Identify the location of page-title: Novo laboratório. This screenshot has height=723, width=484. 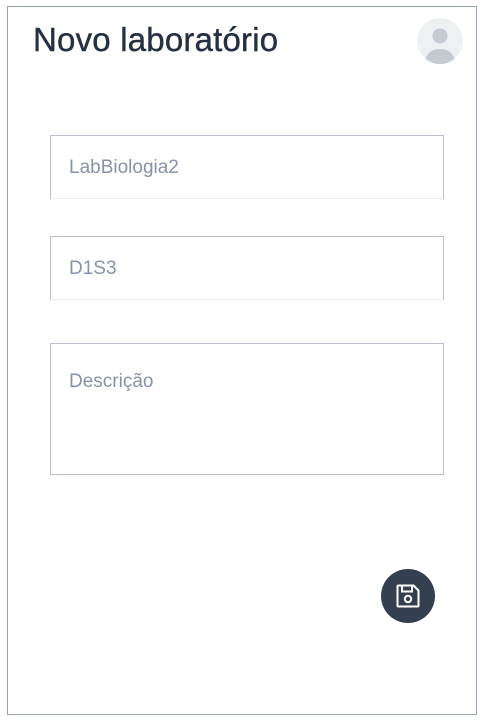
(156, 39).